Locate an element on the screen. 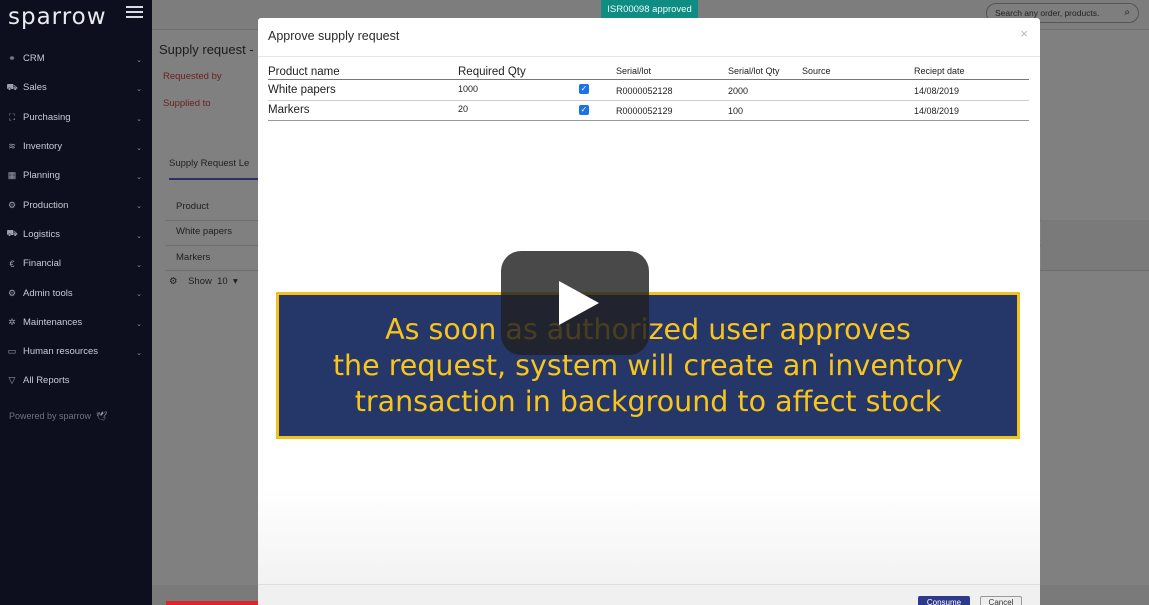 This screenshot has width=1149, height=605. row-required-qty: 1000 is located at coordinates (468, 89).